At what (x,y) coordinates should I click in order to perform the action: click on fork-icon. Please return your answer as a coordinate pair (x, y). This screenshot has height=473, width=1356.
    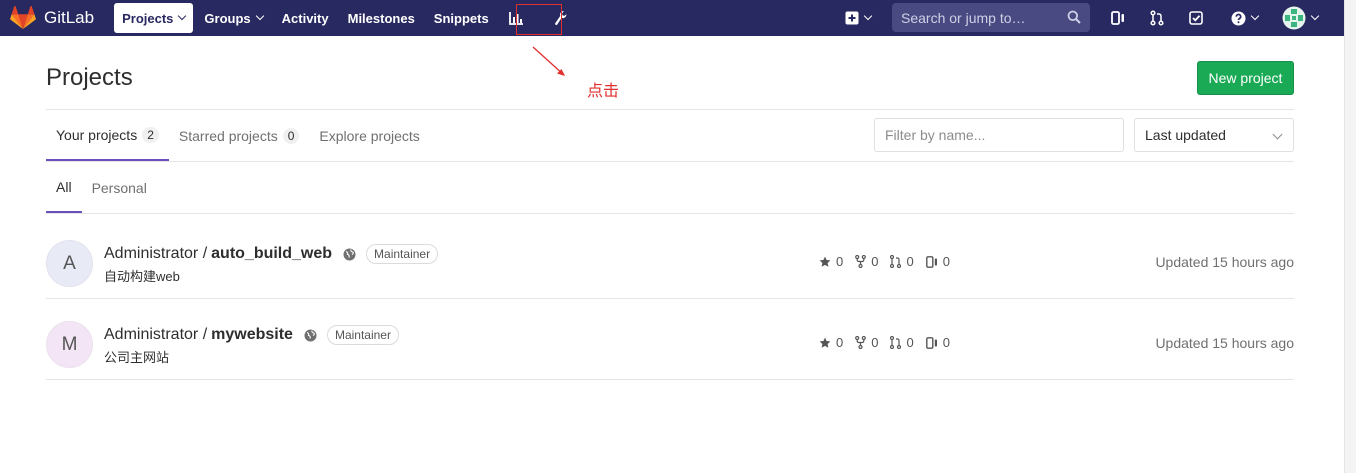
    Looking at the image, I should click on (861, 261).